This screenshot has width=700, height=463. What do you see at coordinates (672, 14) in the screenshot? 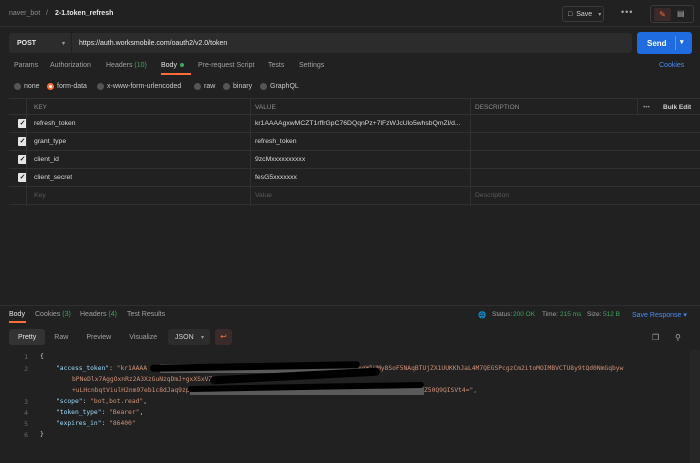
I see `view-mode-toggle: ✎ ▤` at bounding box center [672, 14].